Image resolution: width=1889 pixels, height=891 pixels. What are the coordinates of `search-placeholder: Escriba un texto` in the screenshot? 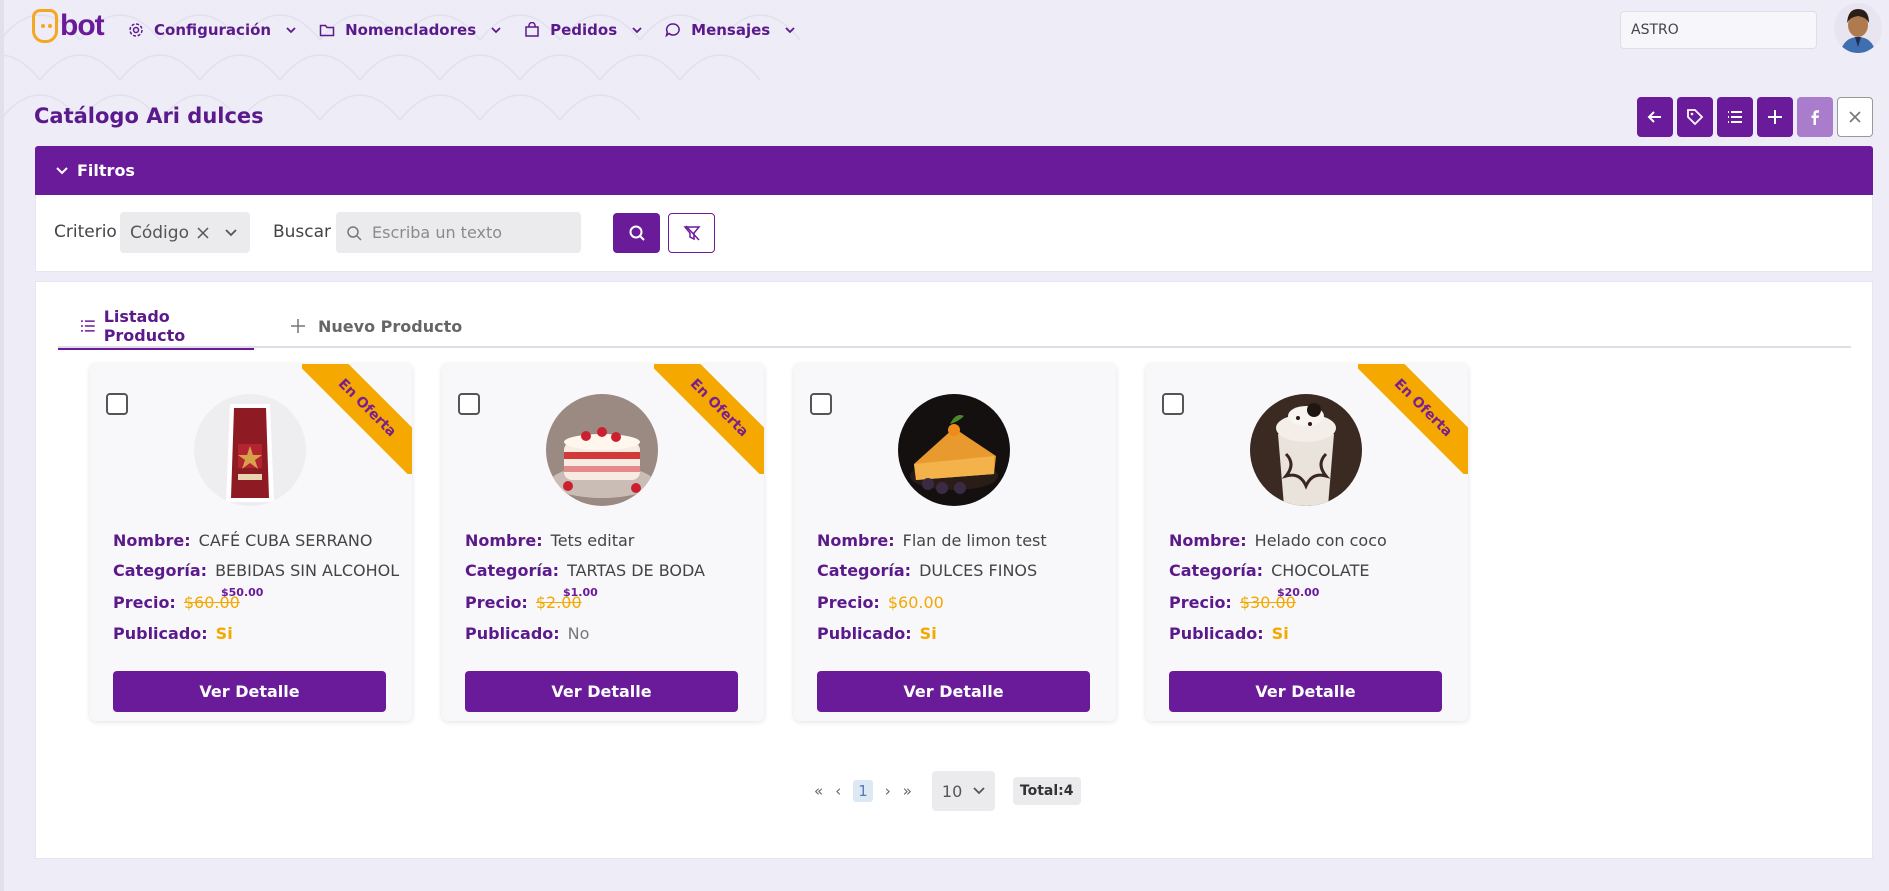 It's located at (437, 232).